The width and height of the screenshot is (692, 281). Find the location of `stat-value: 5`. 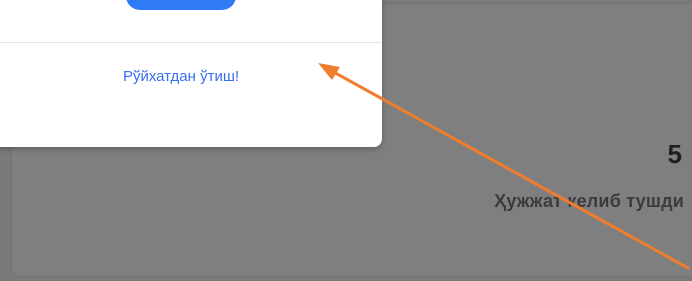

stat-value: 5 is located at coordinates (674, 154).